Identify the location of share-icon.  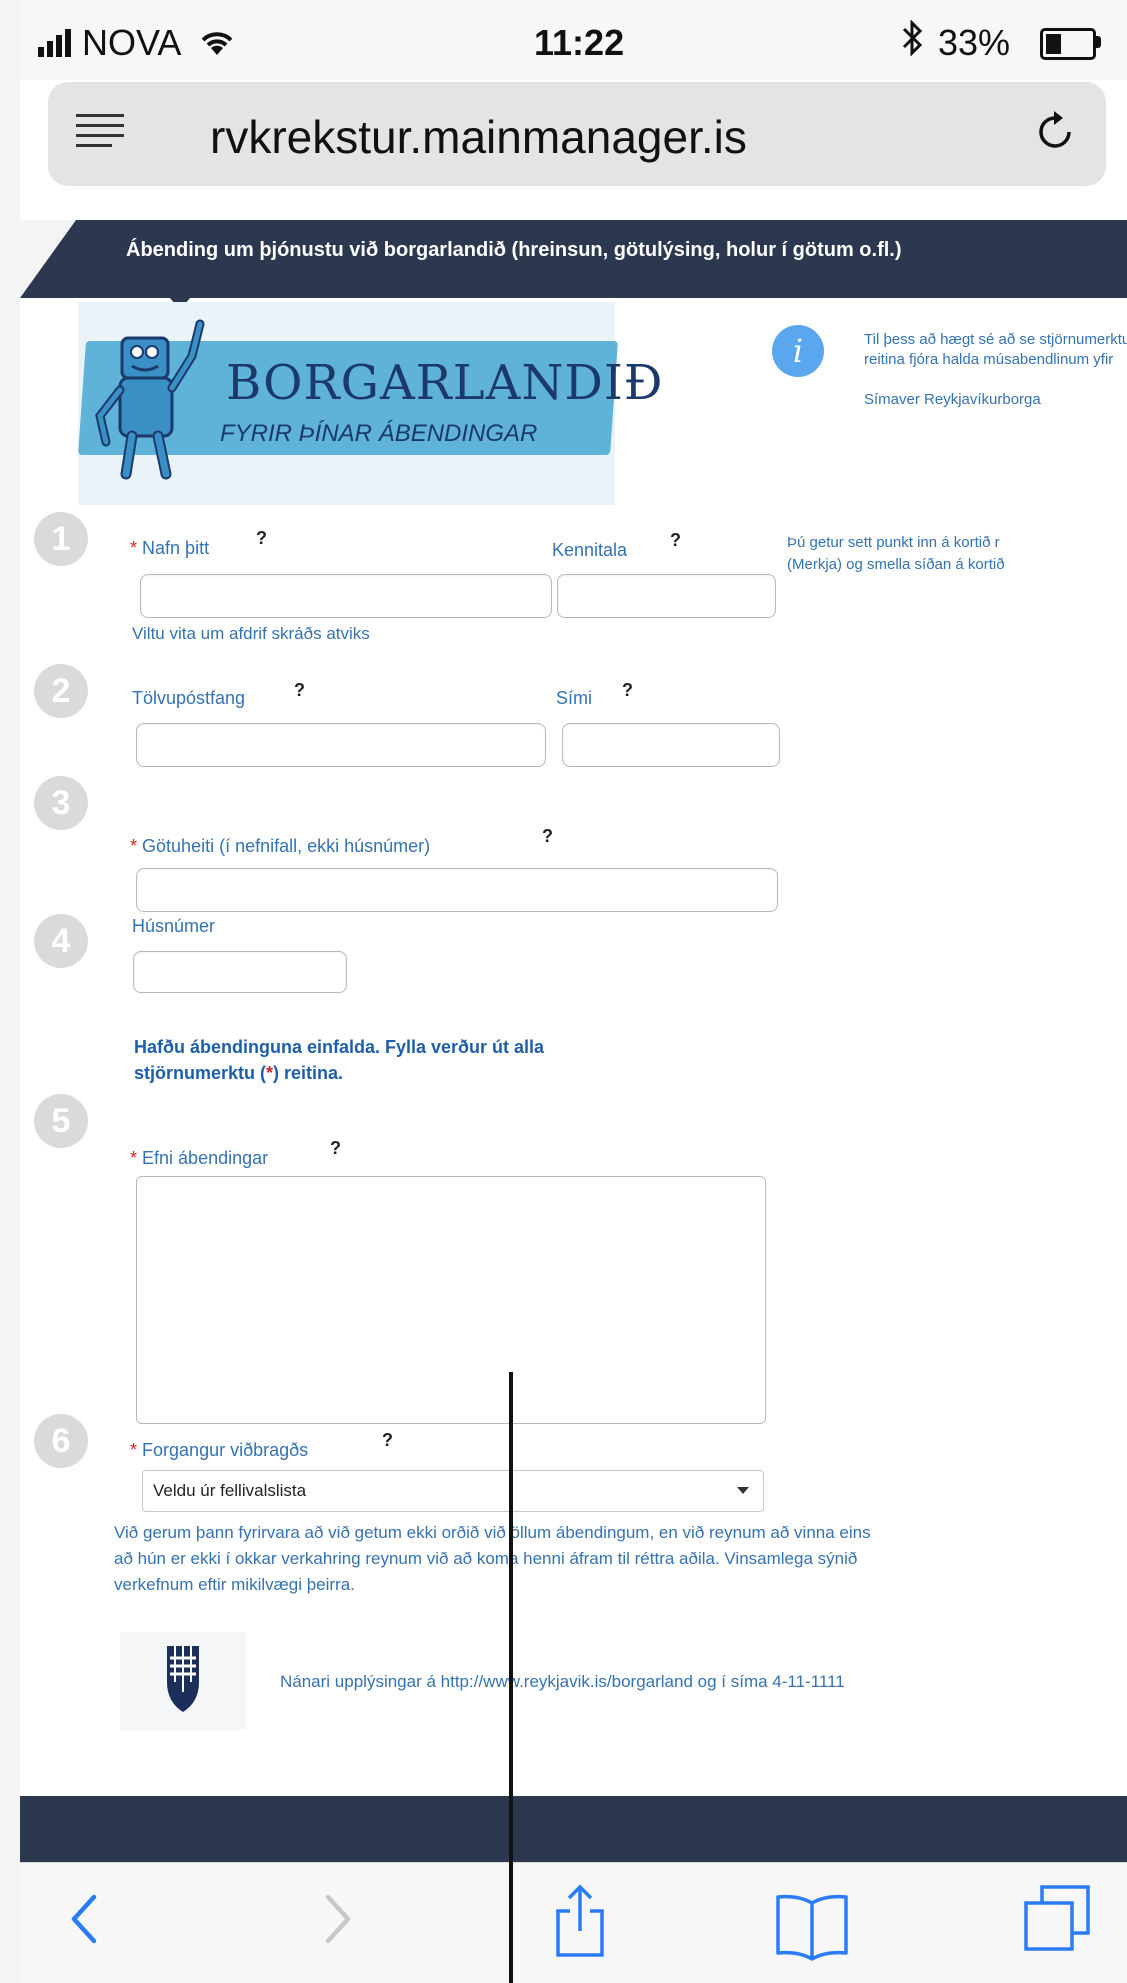
(580, 1920).